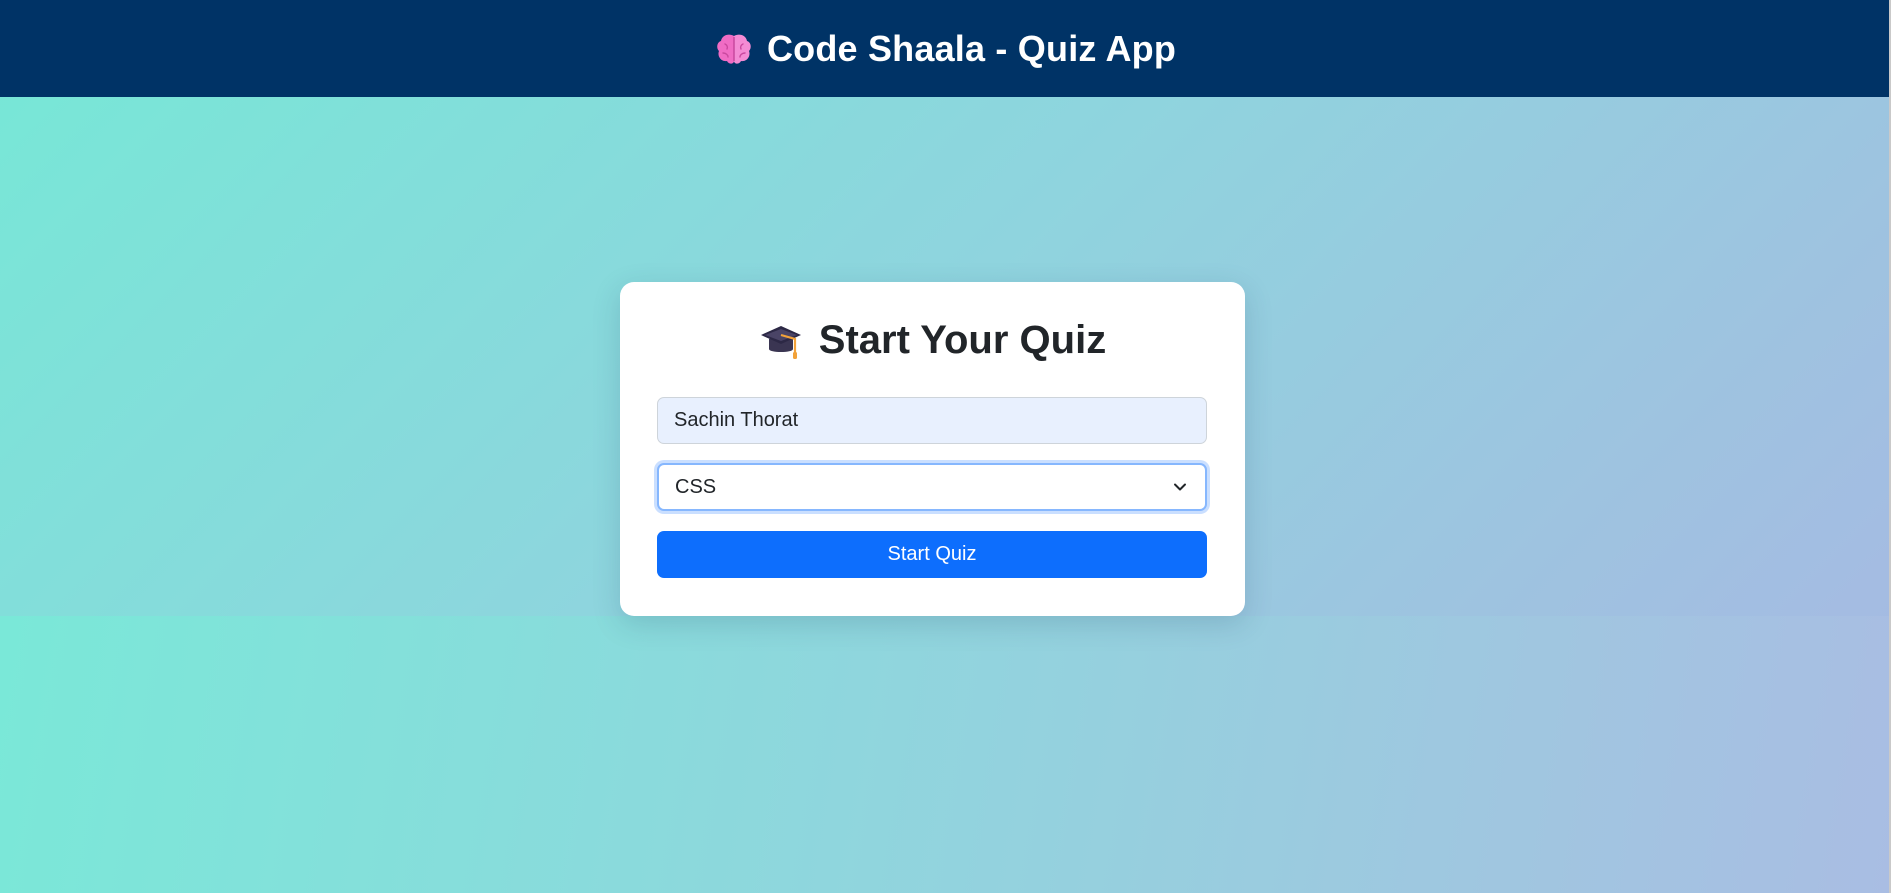 This screenshot has width=1891, height=893. Describe the element at coordinates (932, 487) in the screenshot. I see `topic-select: CSS` at that location.